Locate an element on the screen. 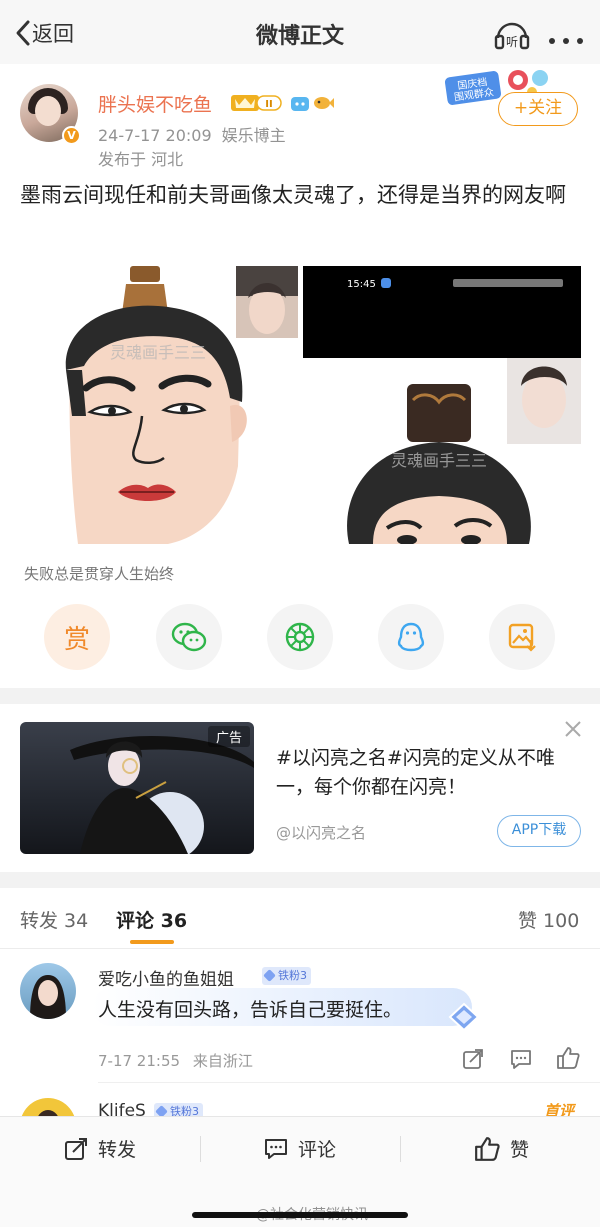 The image size is (600, 1227). listen-label: 听 is located at coordinates (512, 42).